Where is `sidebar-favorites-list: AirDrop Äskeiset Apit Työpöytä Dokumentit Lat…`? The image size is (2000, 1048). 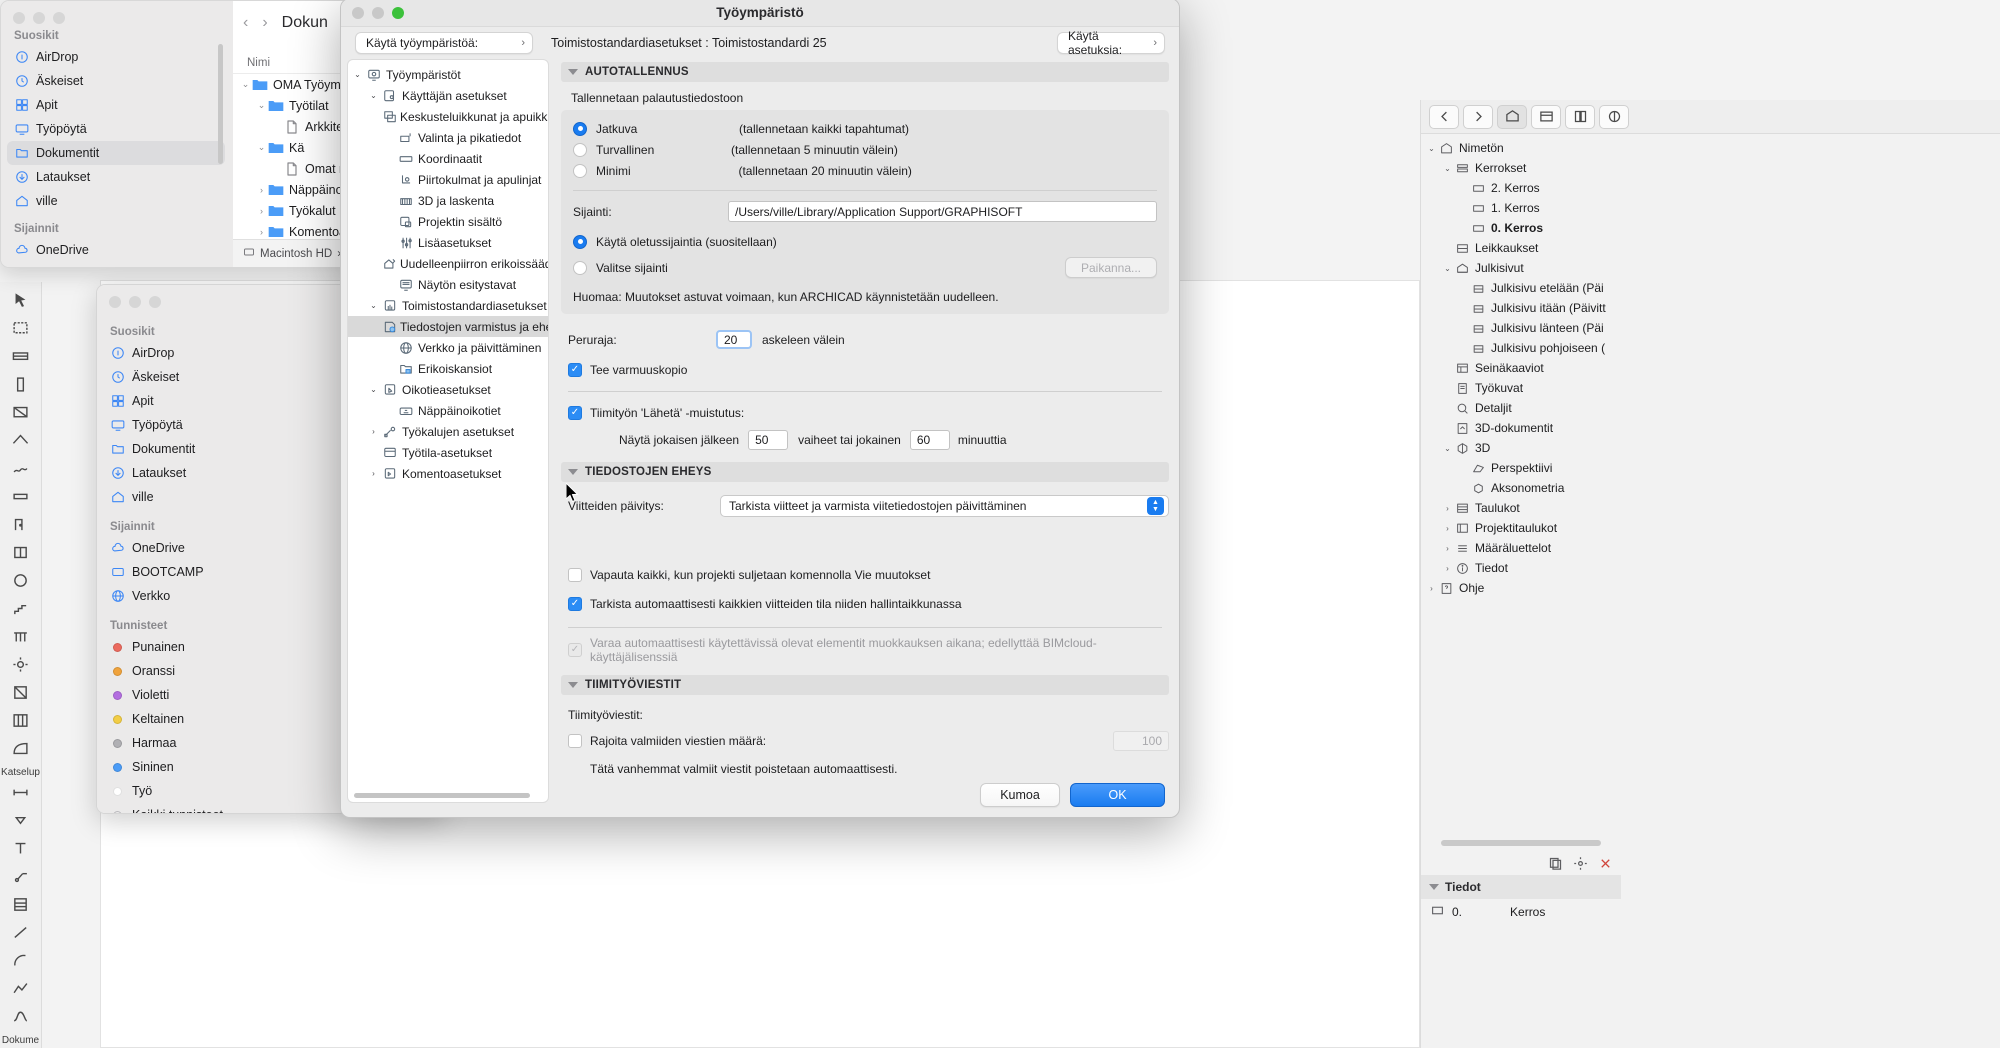 sidebar-favorites-list: AirDrop Äskeiset Apit Työpöytä Dokumentit Lat… is located at coordinates (117, 129).